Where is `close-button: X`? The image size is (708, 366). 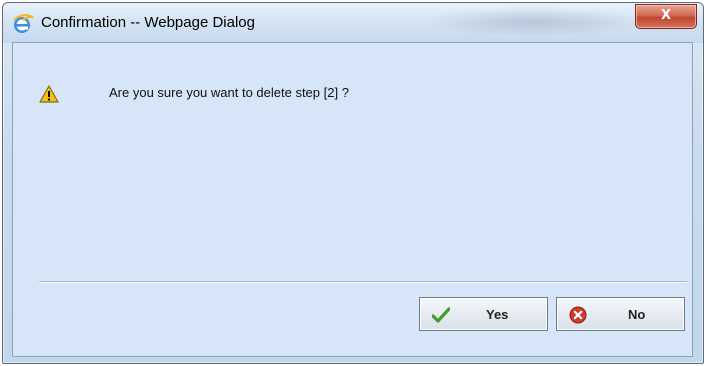 close-button: X is located at coordinates (666, 16).